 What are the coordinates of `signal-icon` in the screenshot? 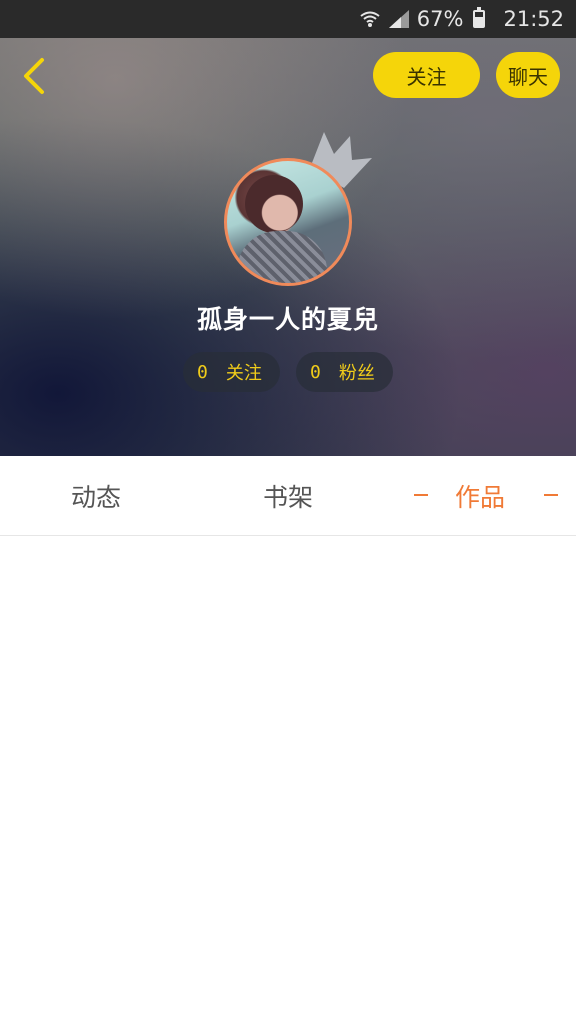 It's located at (398, 19).